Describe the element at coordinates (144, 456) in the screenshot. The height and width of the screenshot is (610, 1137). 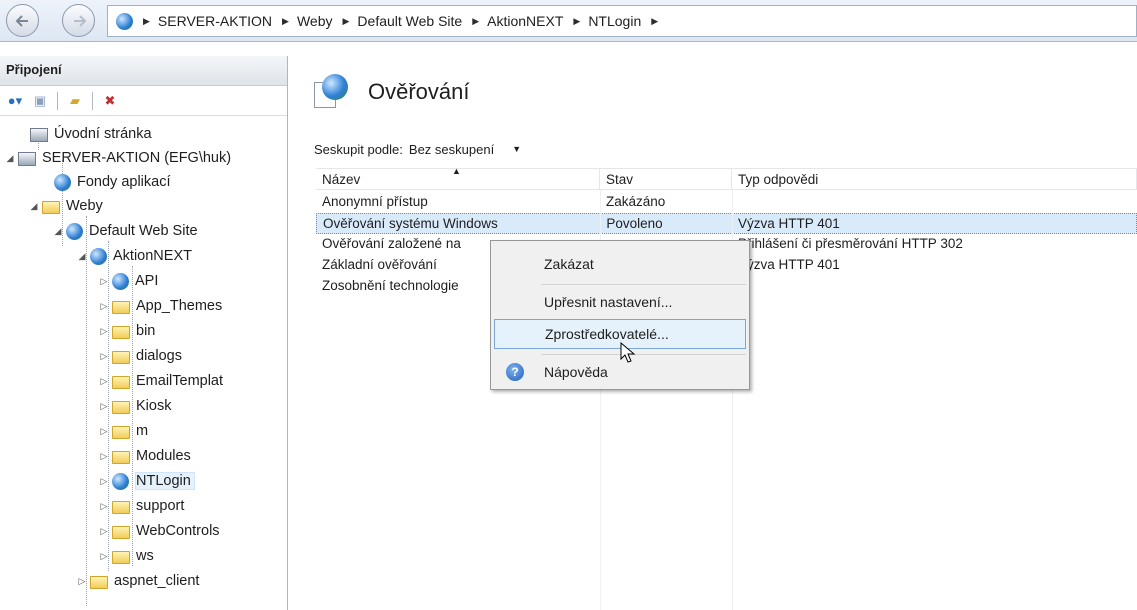
I see `tree-item-modules: ▷ Modules` at that location.